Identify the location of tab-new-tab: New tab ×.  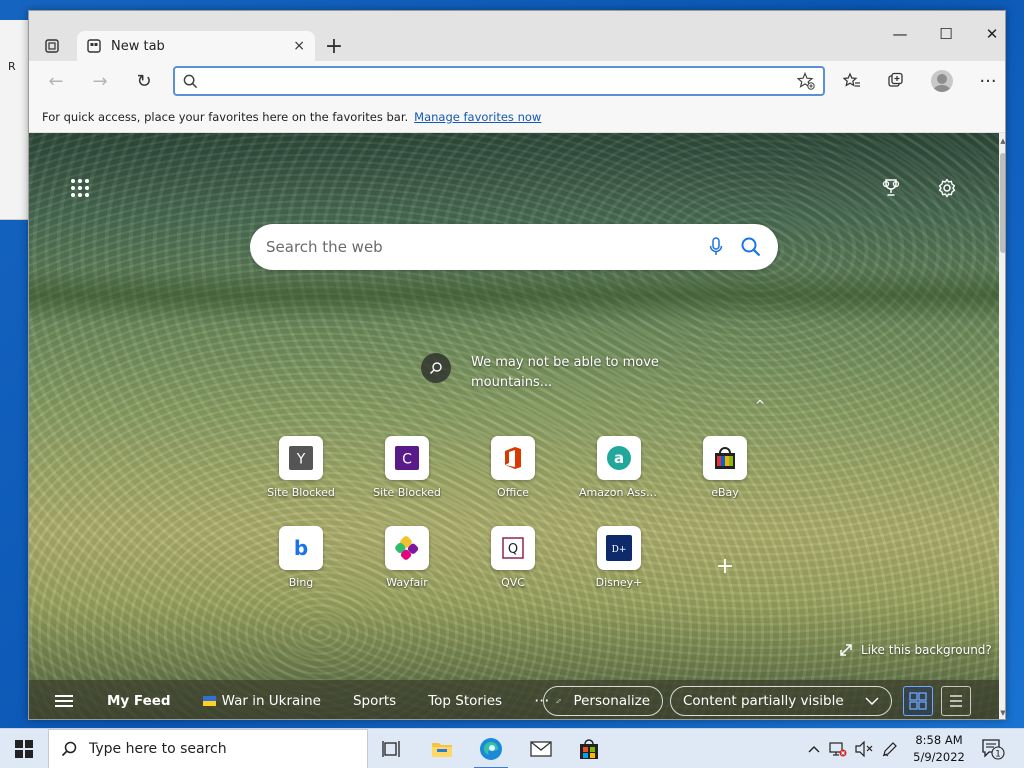
(196, 46).